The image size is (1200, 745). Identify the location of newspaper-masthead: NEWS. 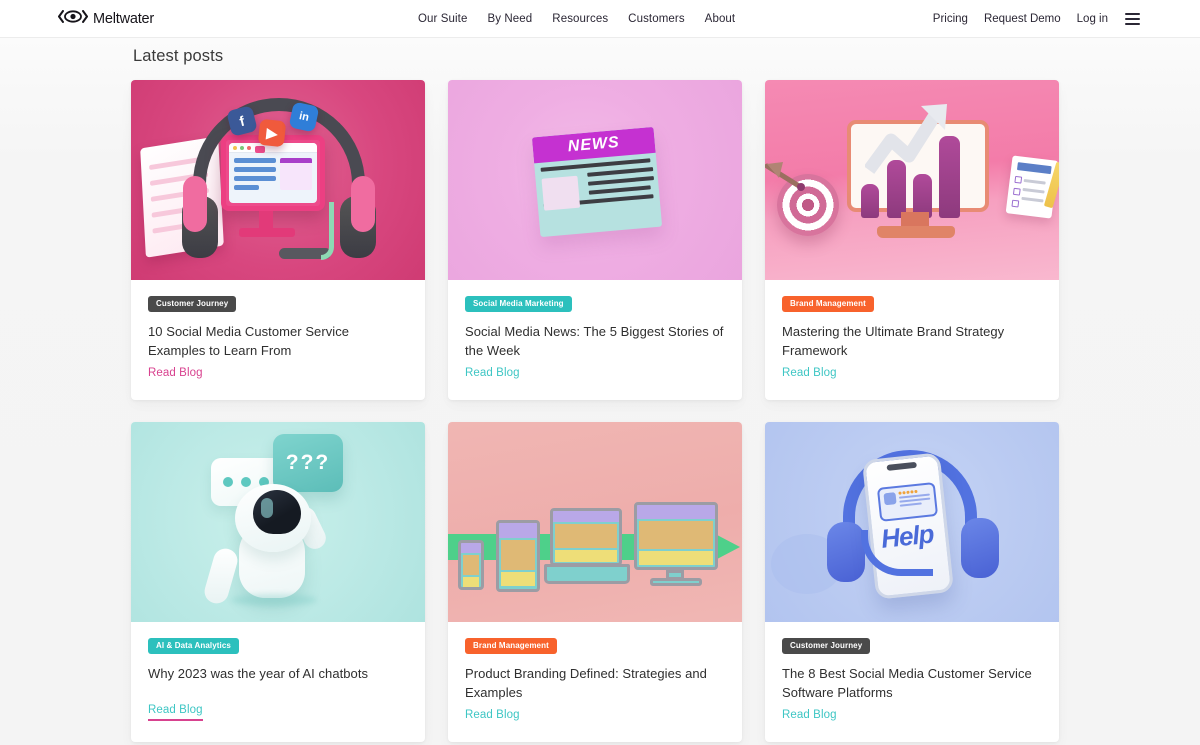
(594, 144).